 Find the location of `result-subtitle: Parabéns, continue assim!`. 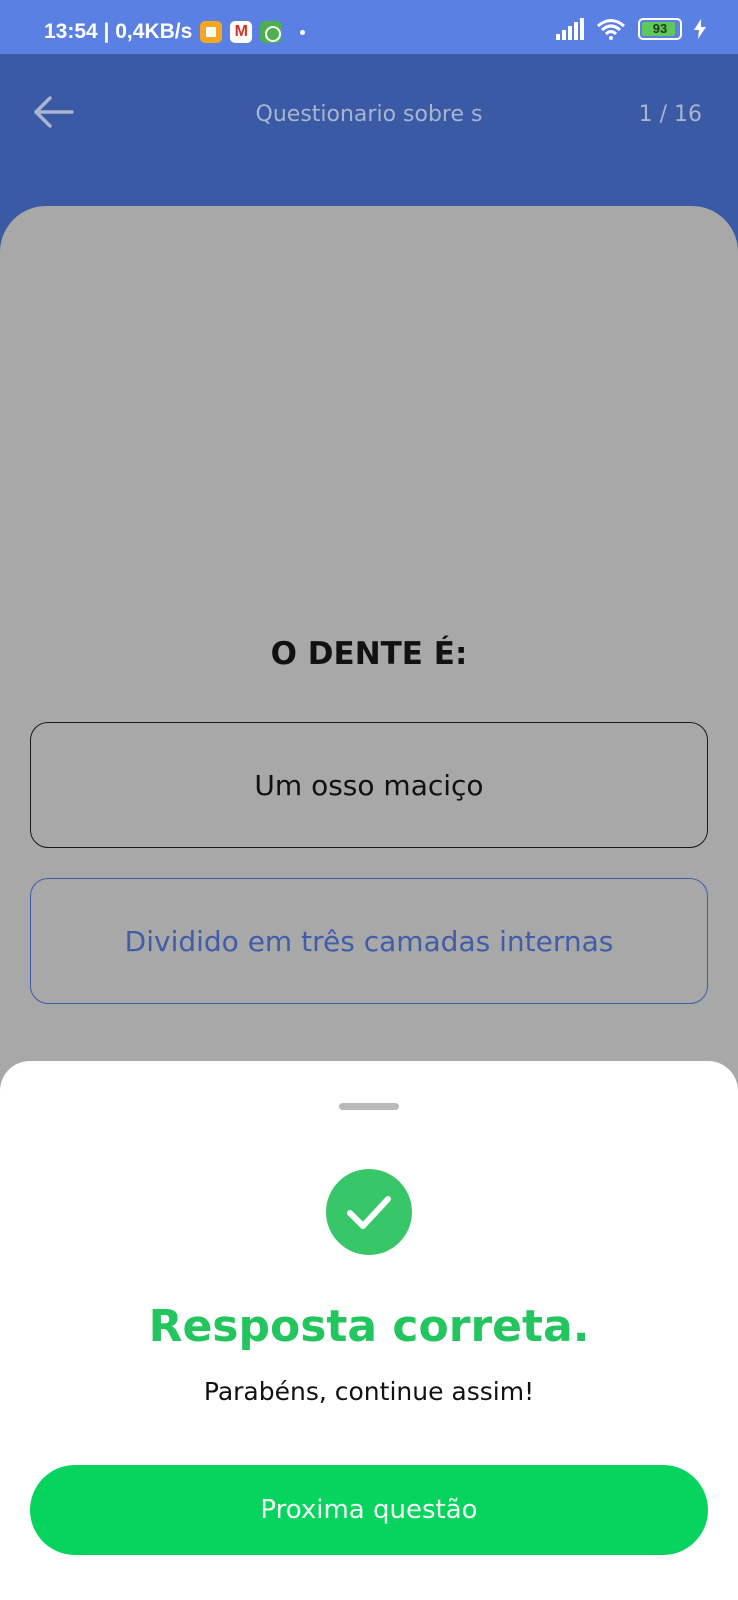

result-subtitle: Parabéns, continue assim! is located at coordinates (369, 1391).